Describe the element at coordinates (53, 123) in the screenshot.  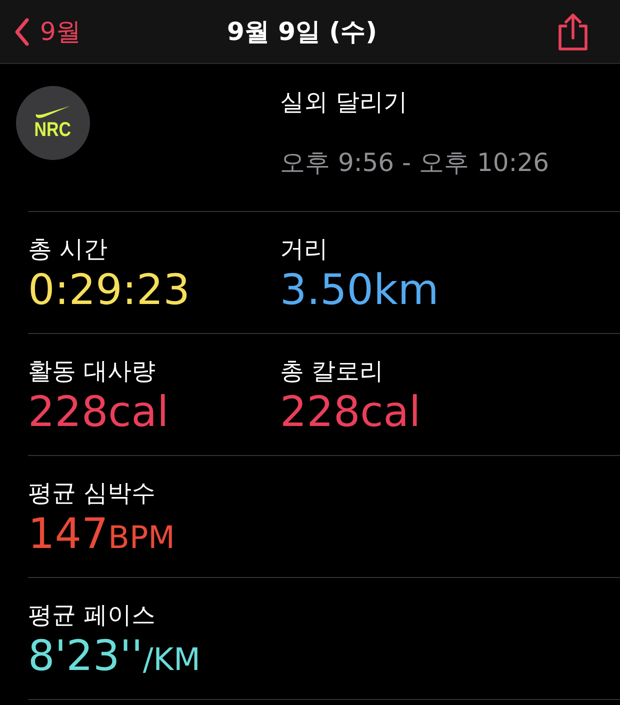
I see `app-badge: NRC` at that location.